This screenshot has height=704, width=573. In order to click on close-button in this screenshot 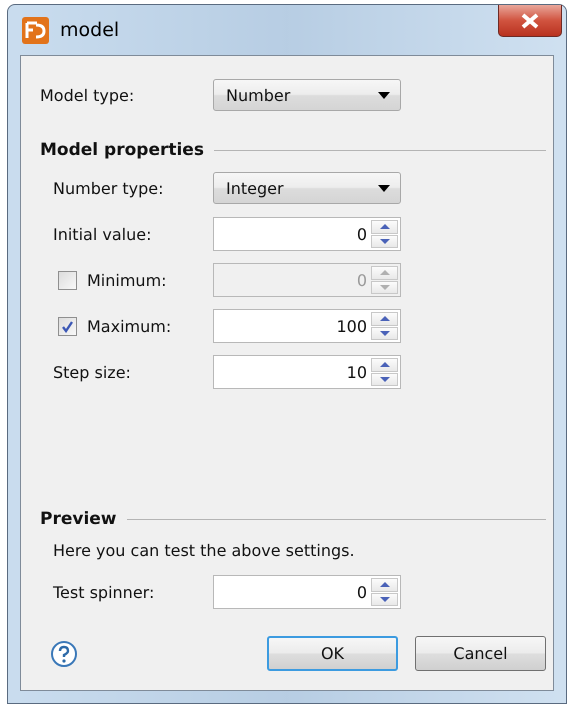, I will do `click(530, 21)`.